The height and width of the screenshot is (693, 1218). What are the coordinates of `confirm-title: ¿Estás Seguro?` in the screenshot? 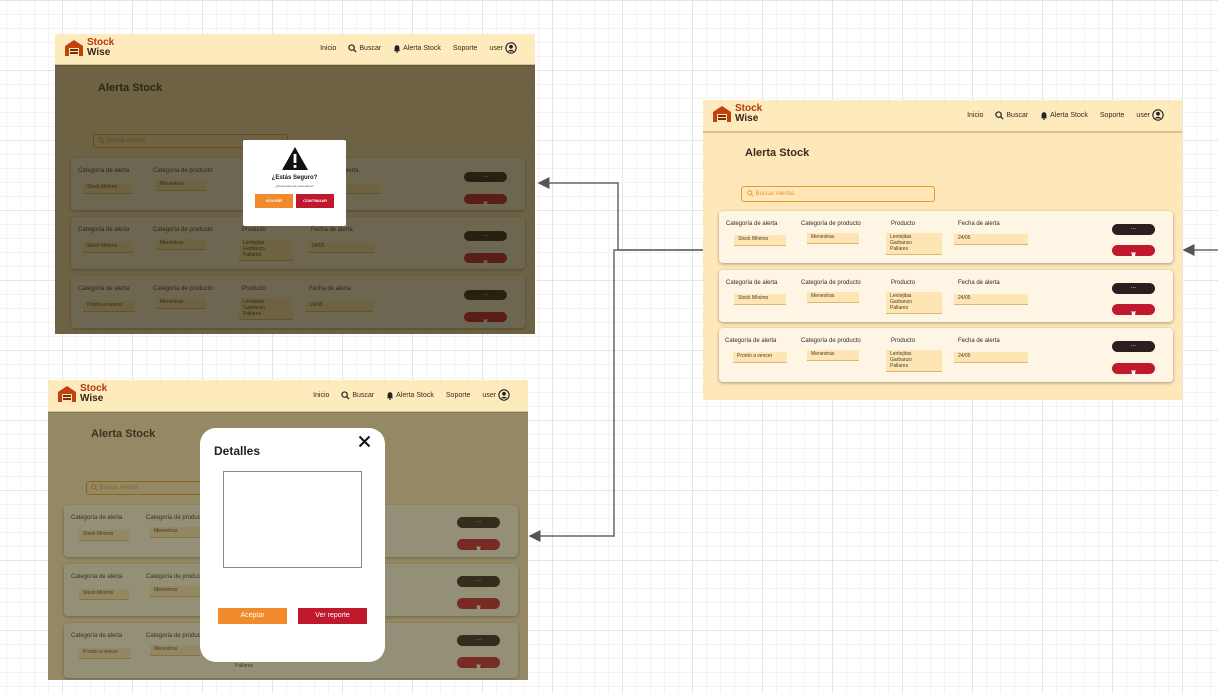 It's located at (294, 178).